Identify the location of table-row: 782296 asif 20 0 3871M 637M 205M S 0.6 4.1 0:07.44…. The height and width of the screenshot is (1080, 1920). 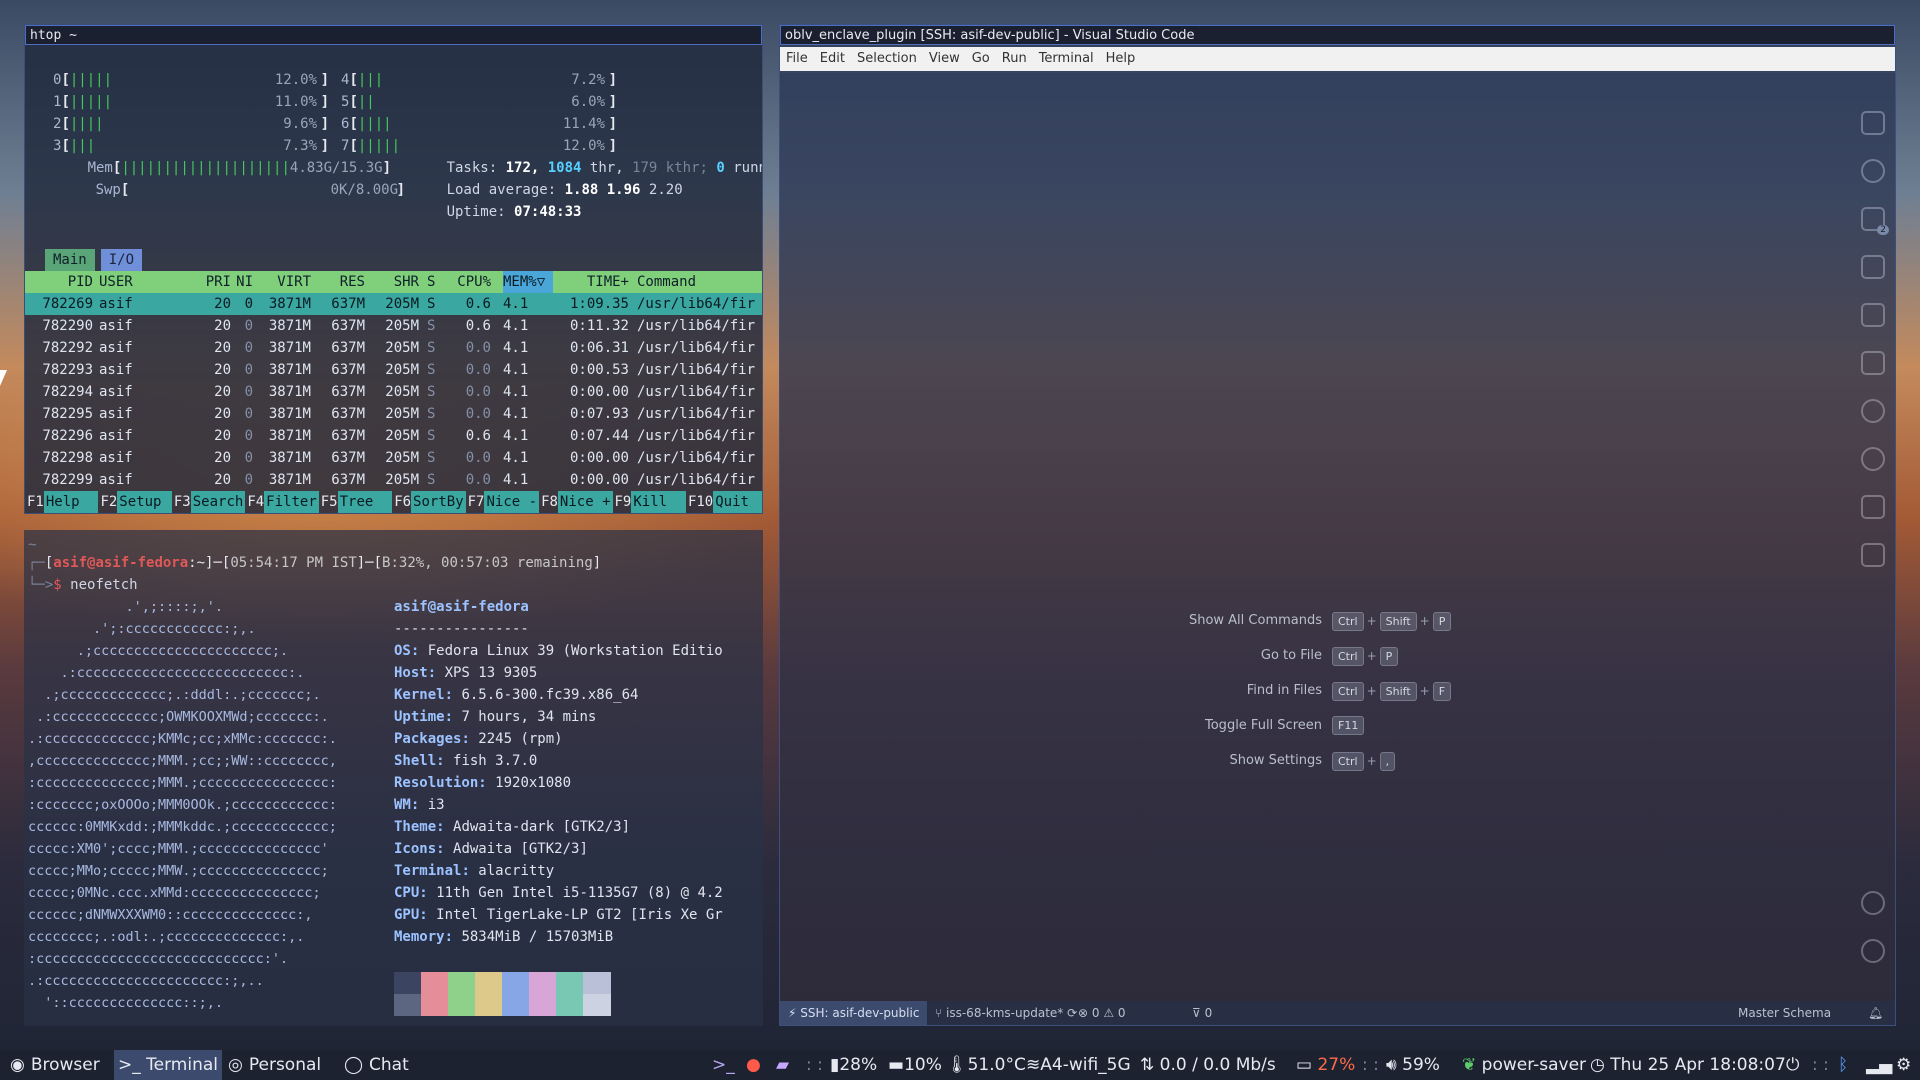
(393, 436).